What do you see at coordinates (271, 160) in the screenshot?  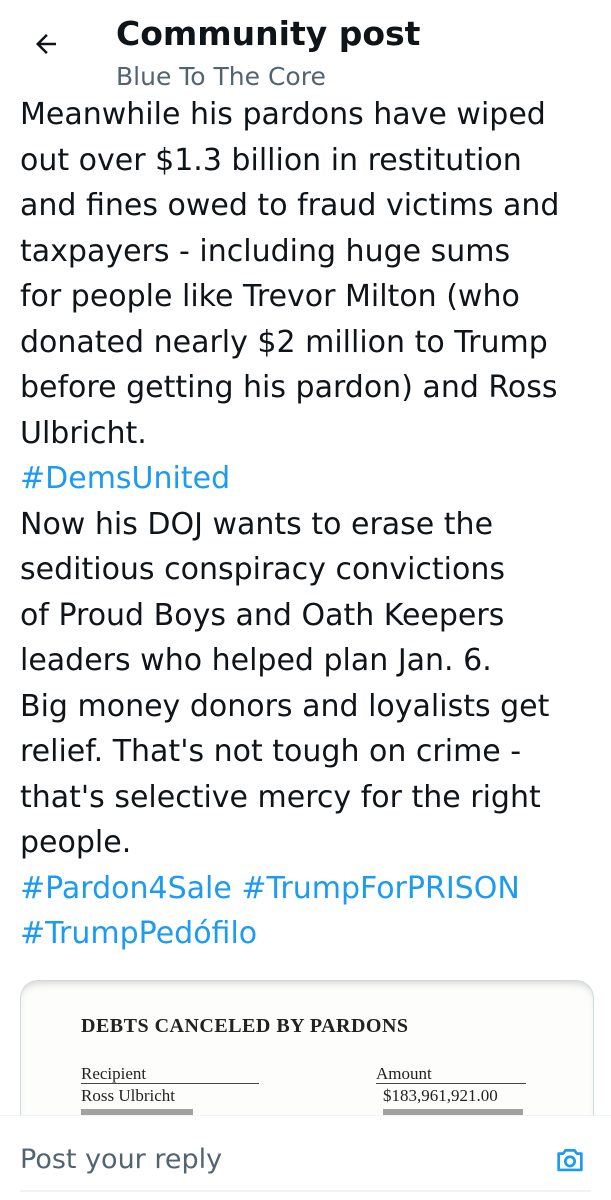 I see `post-text-line: out over $1.3 billion in restitution` at bounding box center [271, 160].